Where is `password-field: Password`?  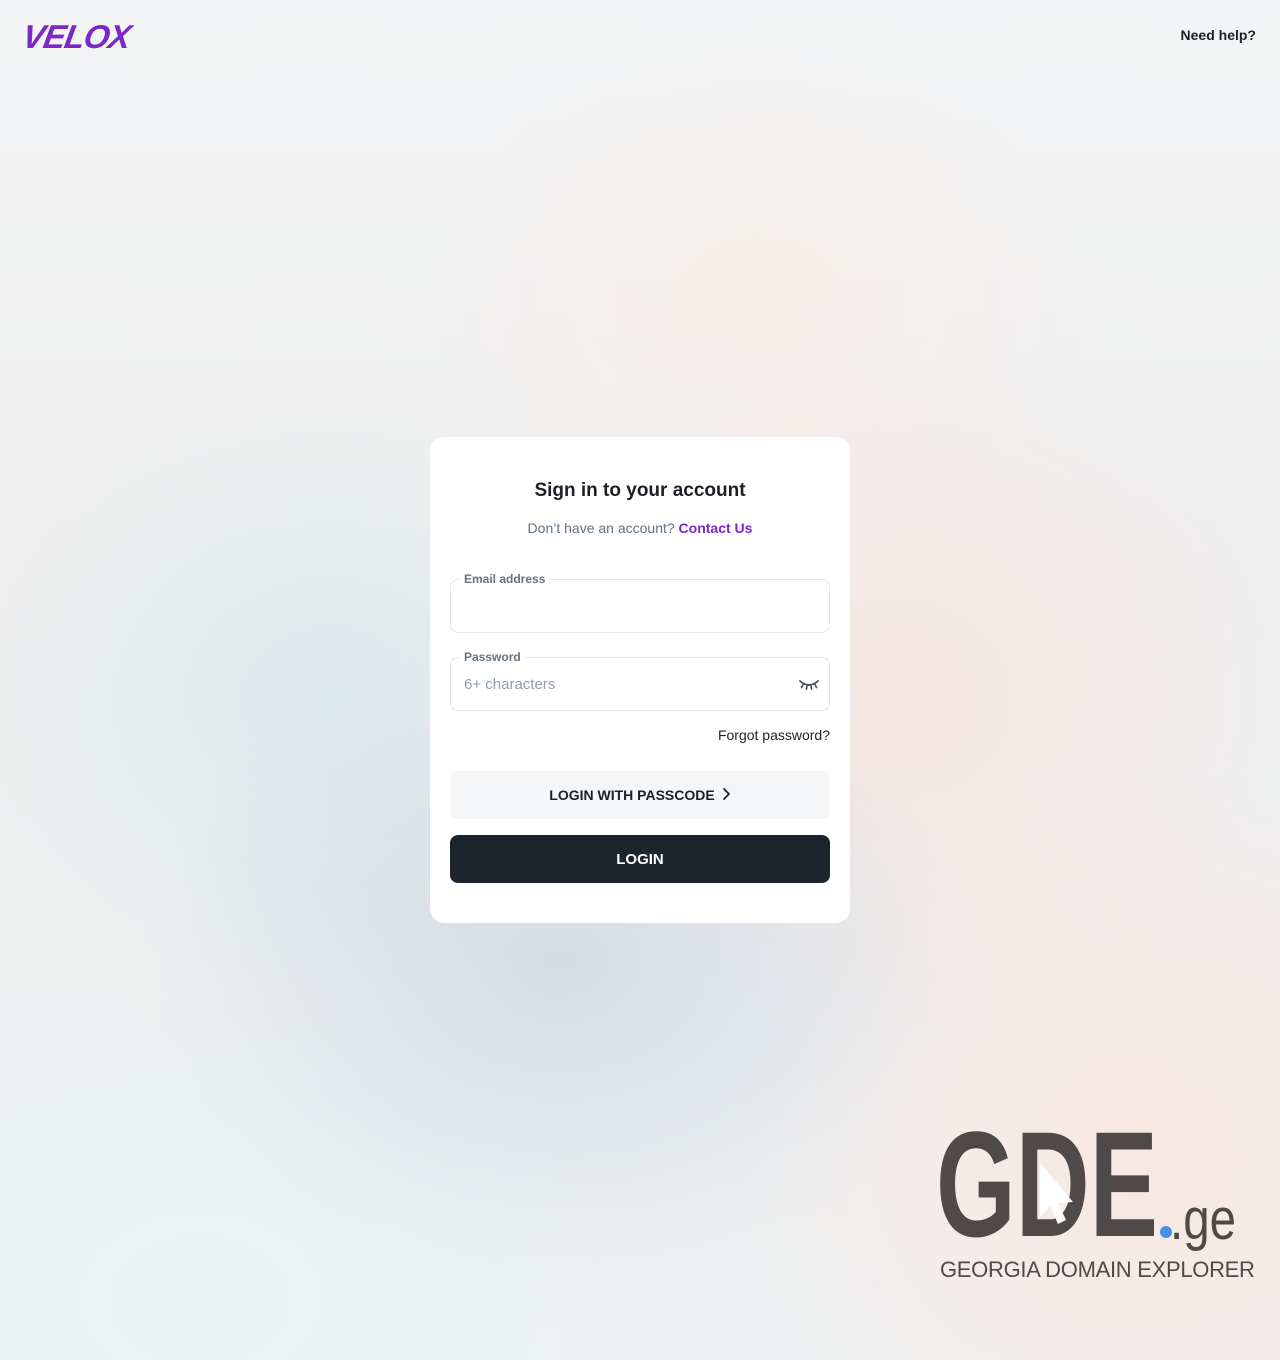
password-field: Password is located at coordinates (640, 680).